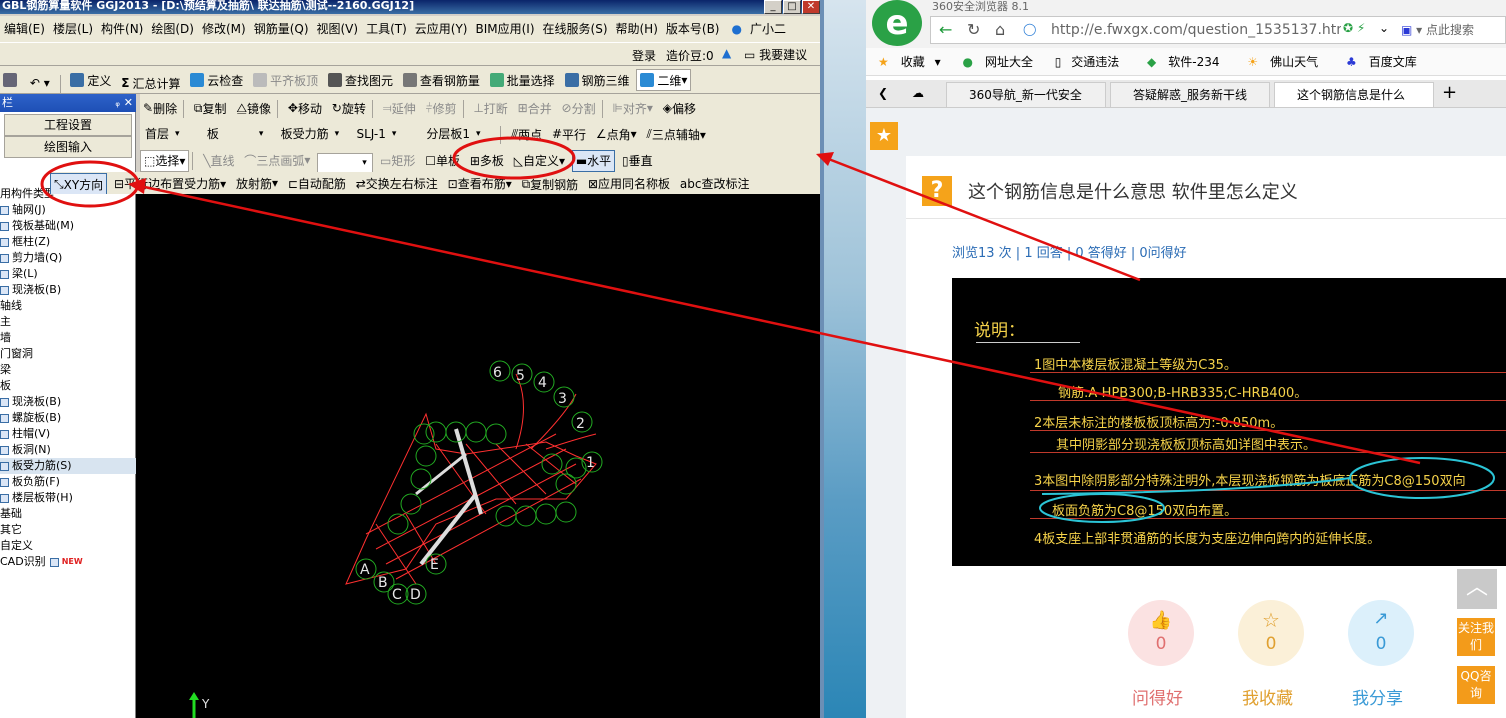 The width and height of the screenshot is (1506, 718). I want to click on tree-item: 基础, so click(68, 514).